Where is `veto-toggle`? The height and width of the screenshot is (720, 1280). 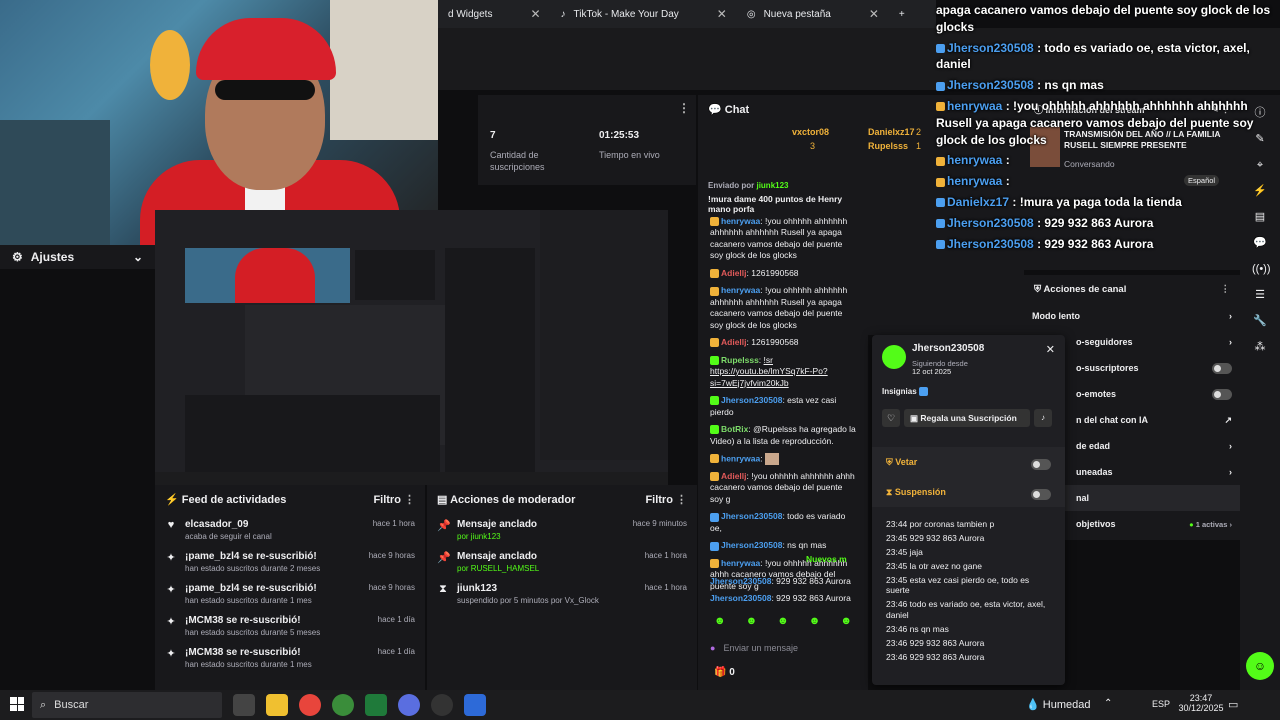
veto-toggle is located at coordinates (1041, 464).